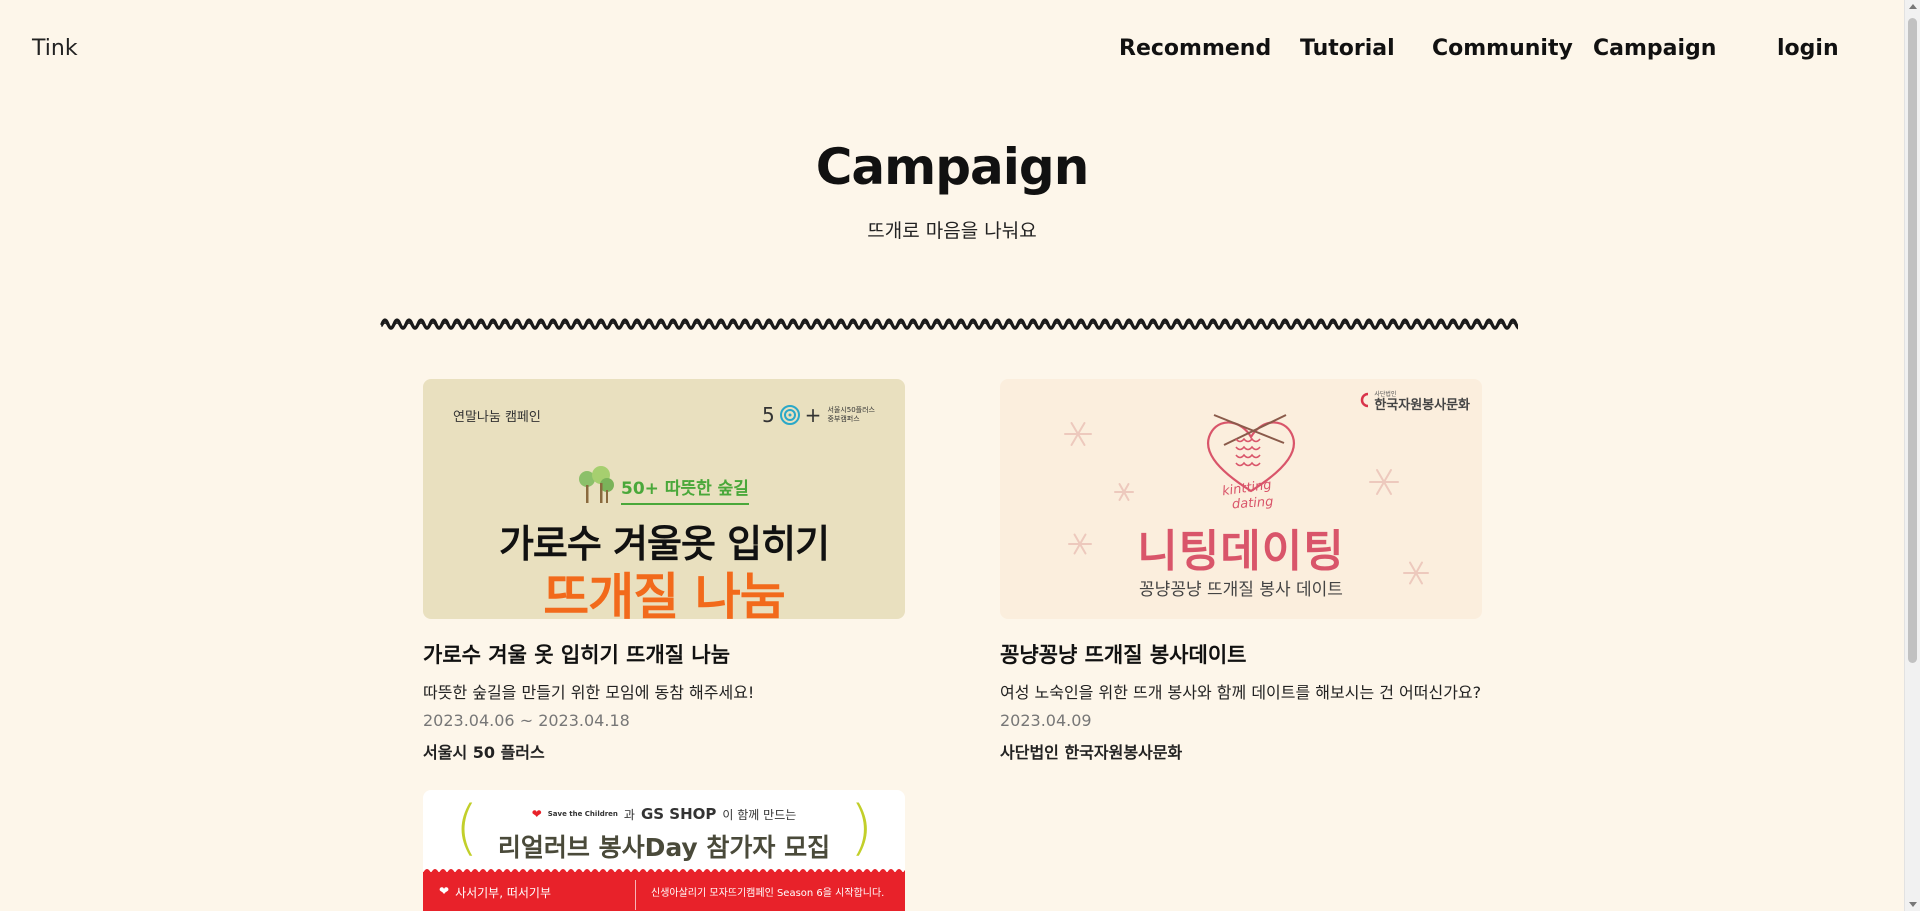 The image size is (1920, 911). I want to click on scallop-edge, so click(664, 871).